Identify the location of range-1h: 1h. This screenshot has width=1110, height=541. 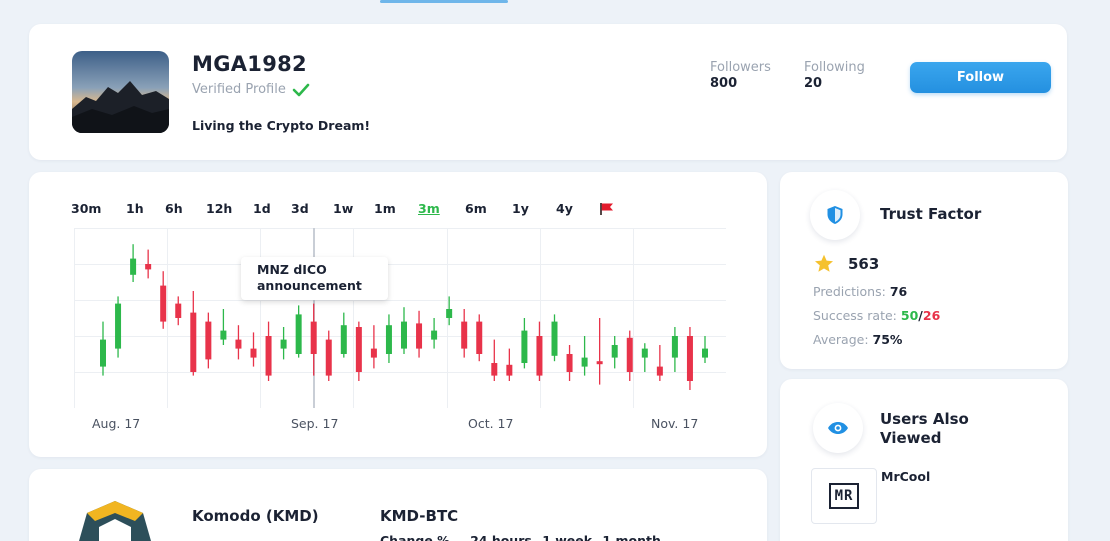
(135, 208).